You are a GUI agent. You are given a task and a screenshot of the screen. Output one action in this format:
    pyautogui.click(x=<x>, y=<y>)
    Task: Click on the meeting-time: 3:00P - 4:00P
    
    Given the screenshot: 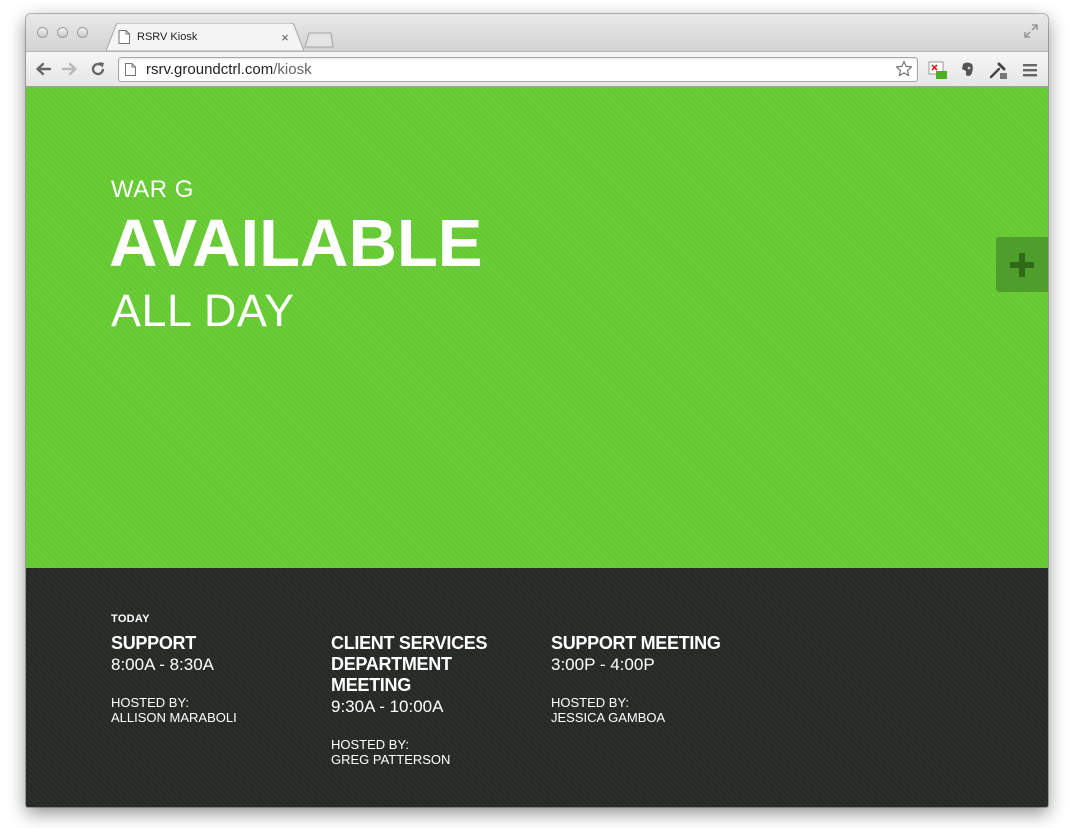 What is the action you would take?
    pyautogui.click(x=603, y=664)
    